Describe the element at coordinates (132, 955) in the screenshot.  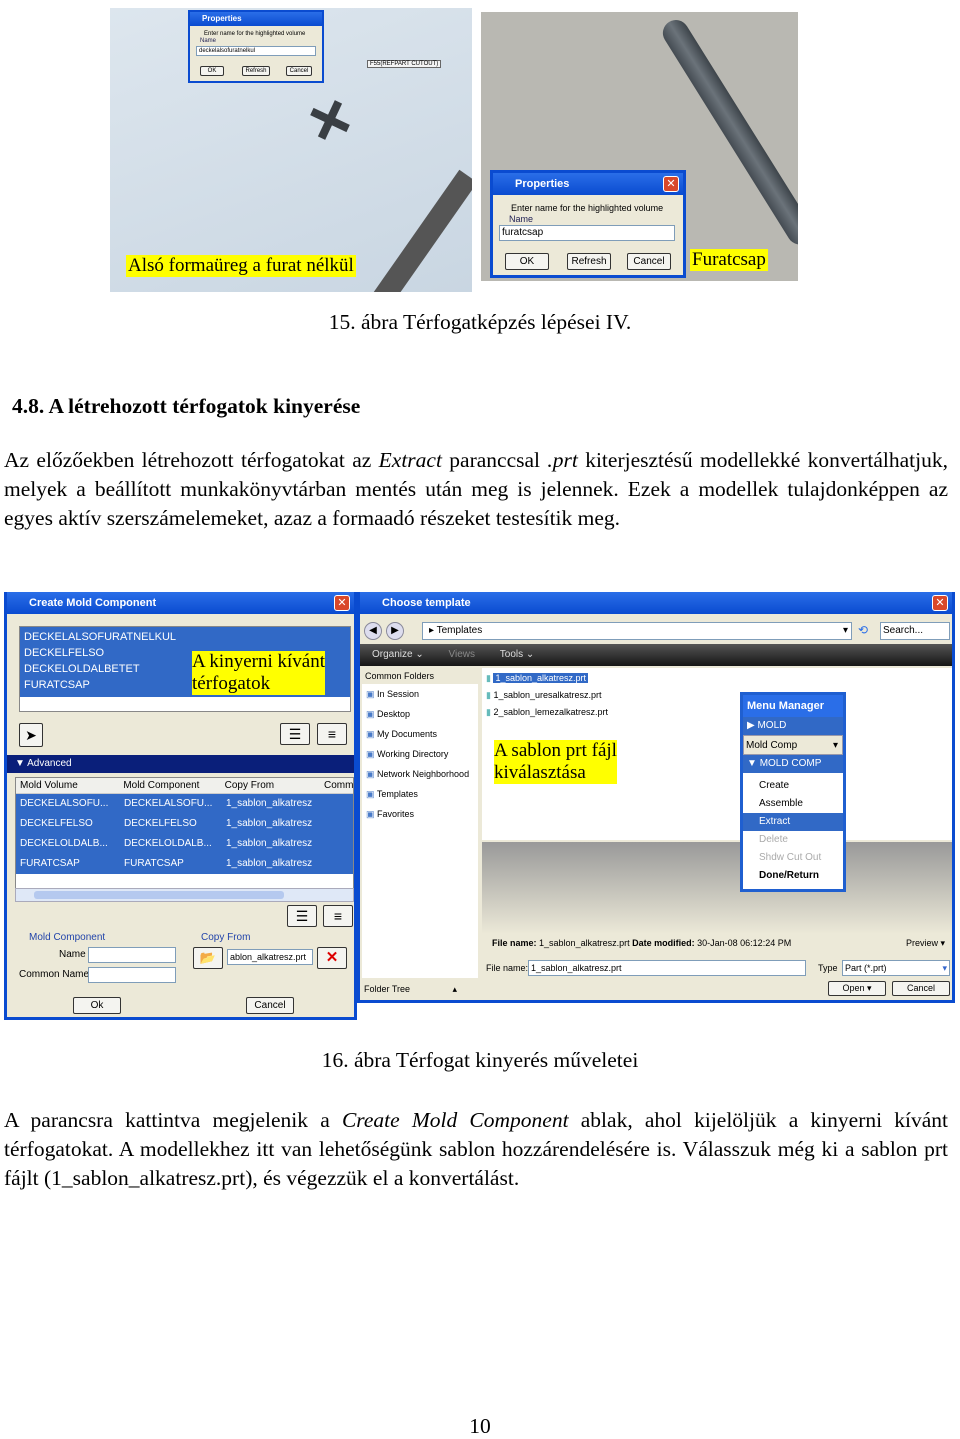
I see `name-input` at that location.